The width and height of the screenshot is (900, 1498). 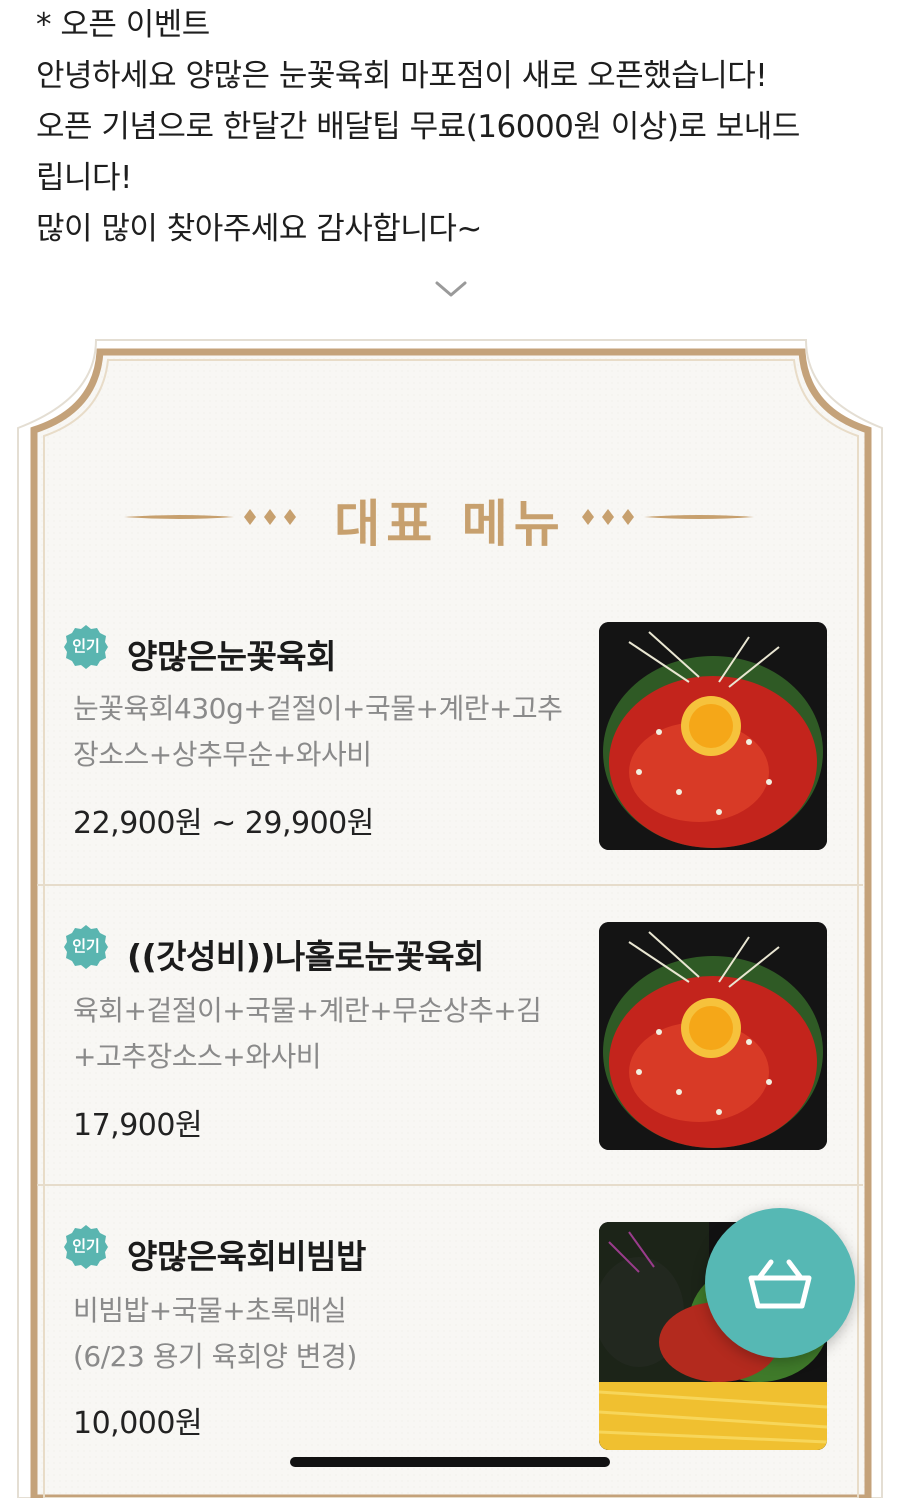 What do you see at coordinates (84, 178) in the screenshot?
I see `notice-line: 립니다!` at bounding box center [84, 178].